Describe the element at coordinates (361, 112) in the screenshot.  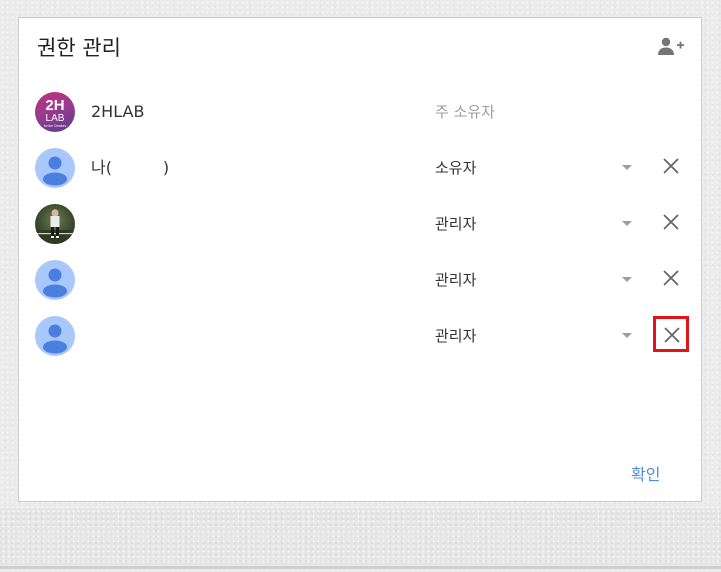
I see `member-row: 2H LAB for the Creators 2HLAB 주 소유자` at that location.